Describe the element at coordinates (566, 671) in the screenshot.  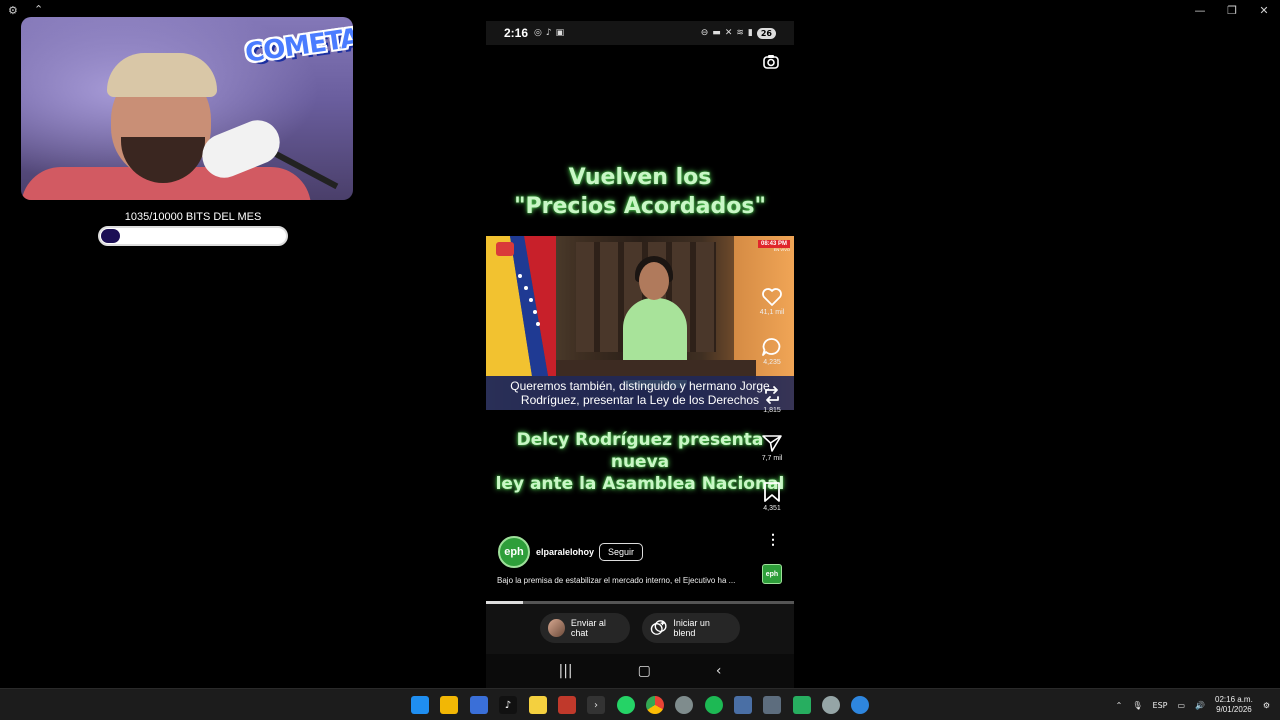
I see `recents-icon: |||` at that location.